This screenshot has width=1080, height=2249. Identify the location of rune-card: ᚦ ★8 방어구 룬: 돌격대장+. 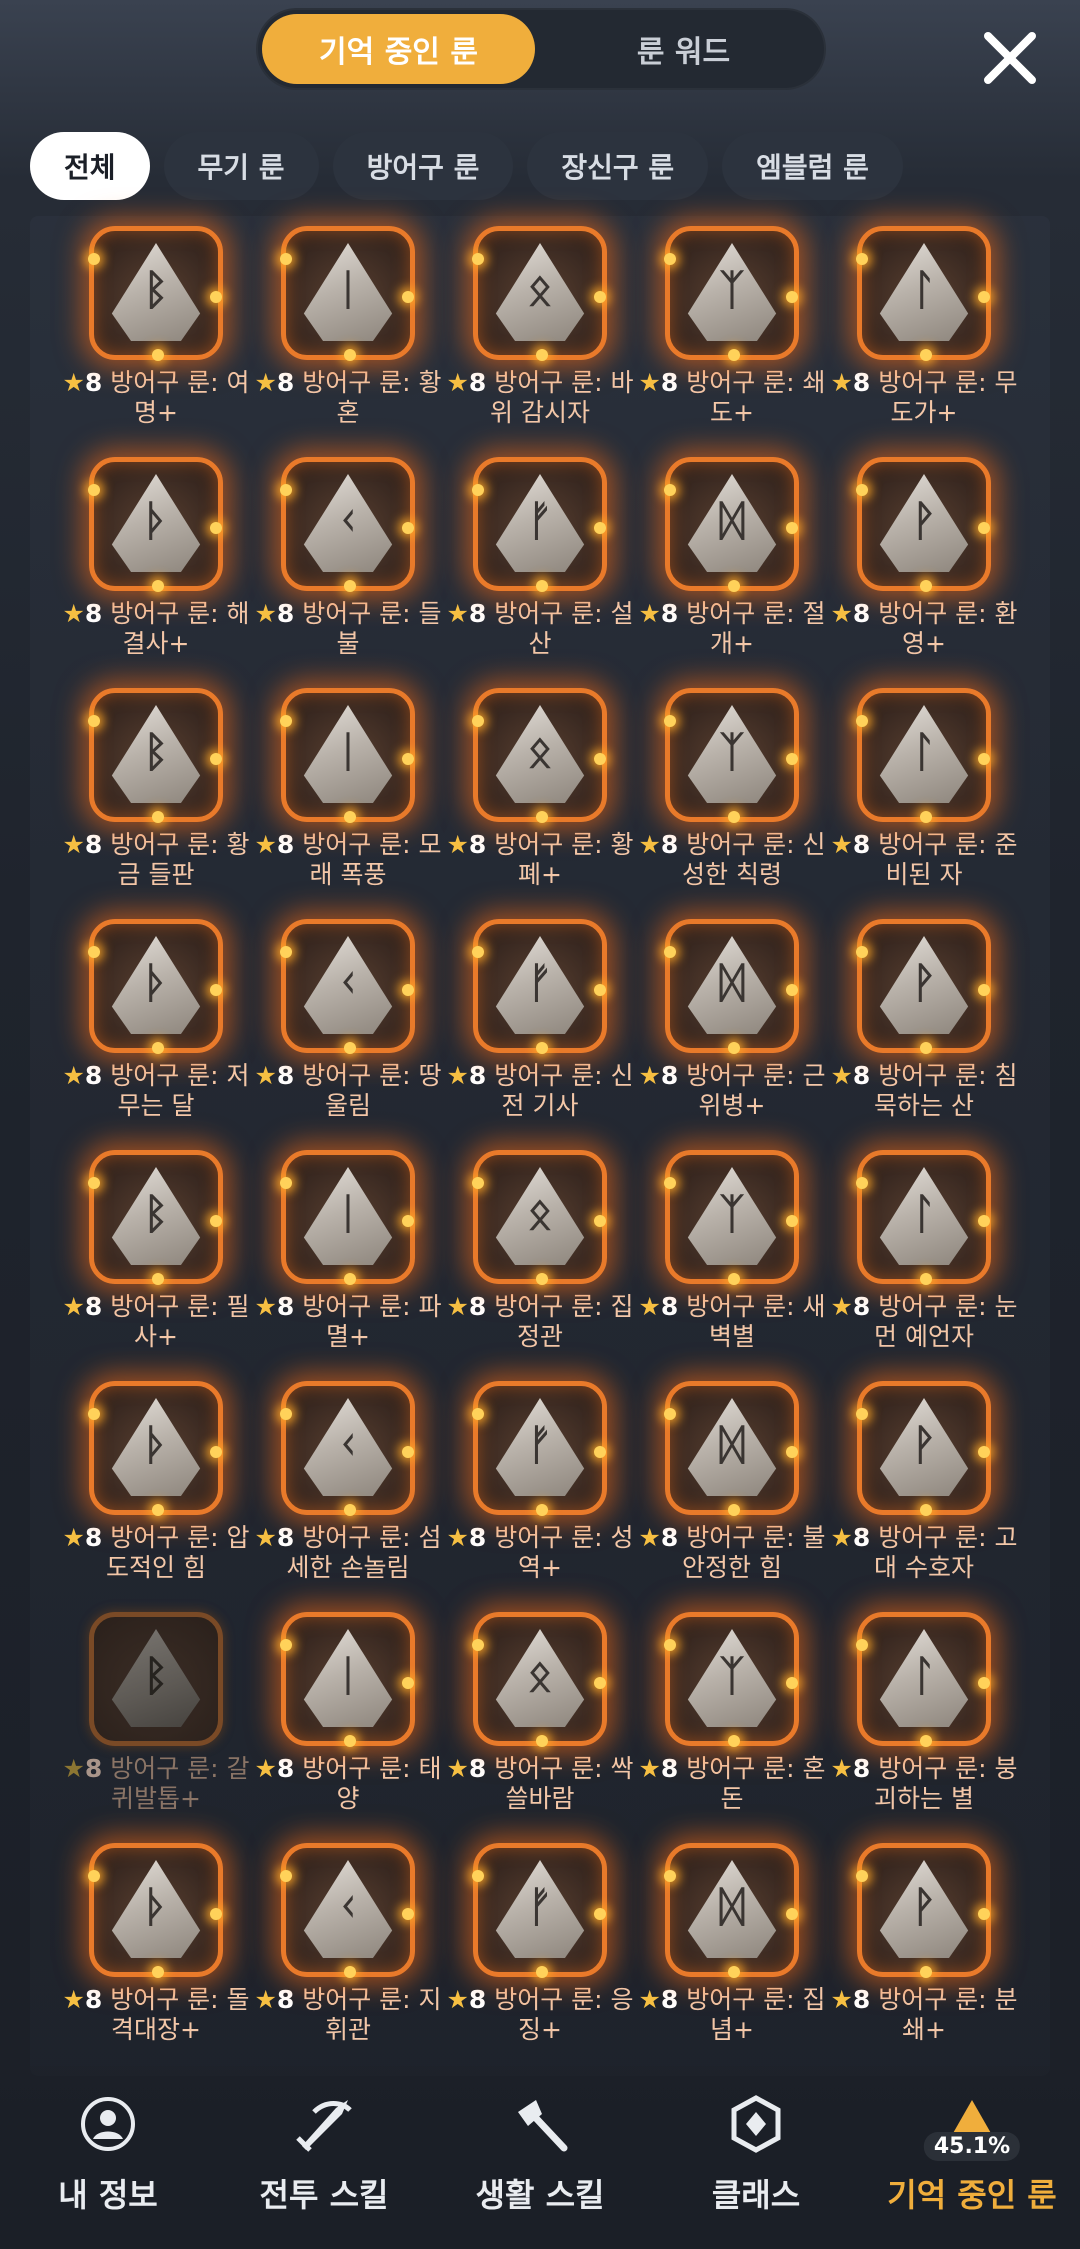
(156, 1948).